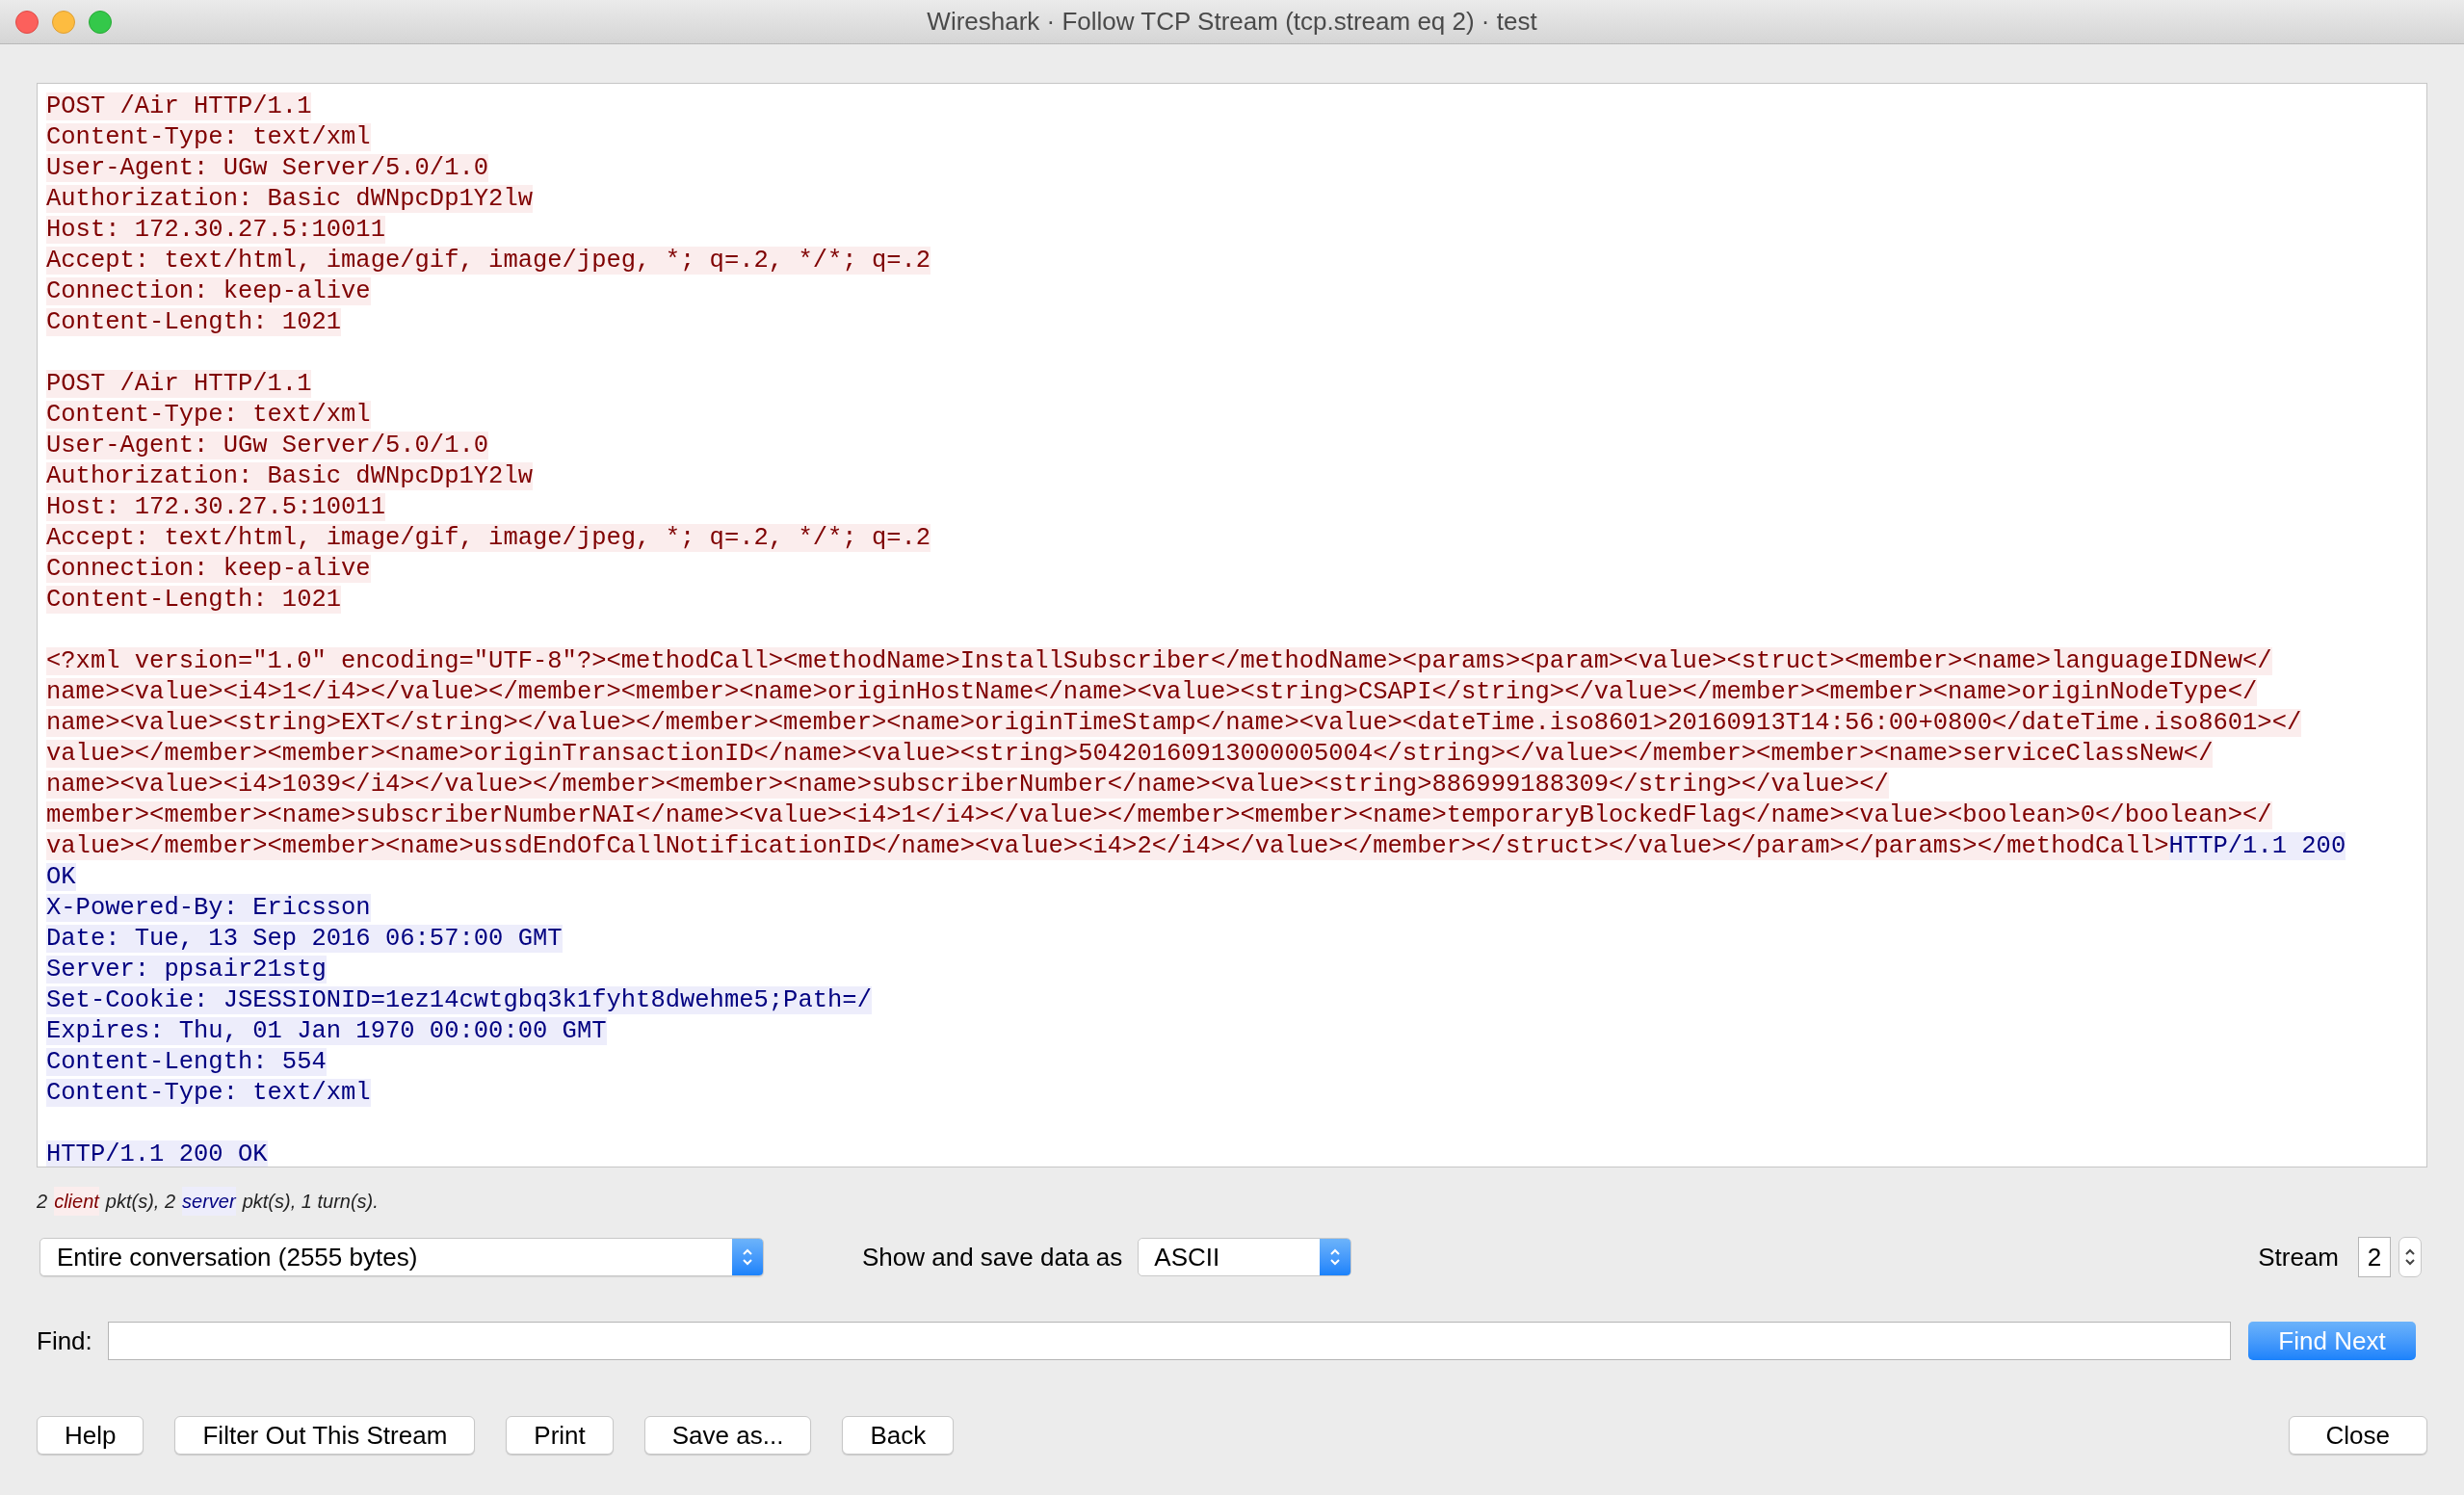 The height and width of the screenshot is (1495, 2464). Describe the element at coordinates (187, 970) in the screenshot. I see `stream-text: Server: ppsair21stg` at that location.